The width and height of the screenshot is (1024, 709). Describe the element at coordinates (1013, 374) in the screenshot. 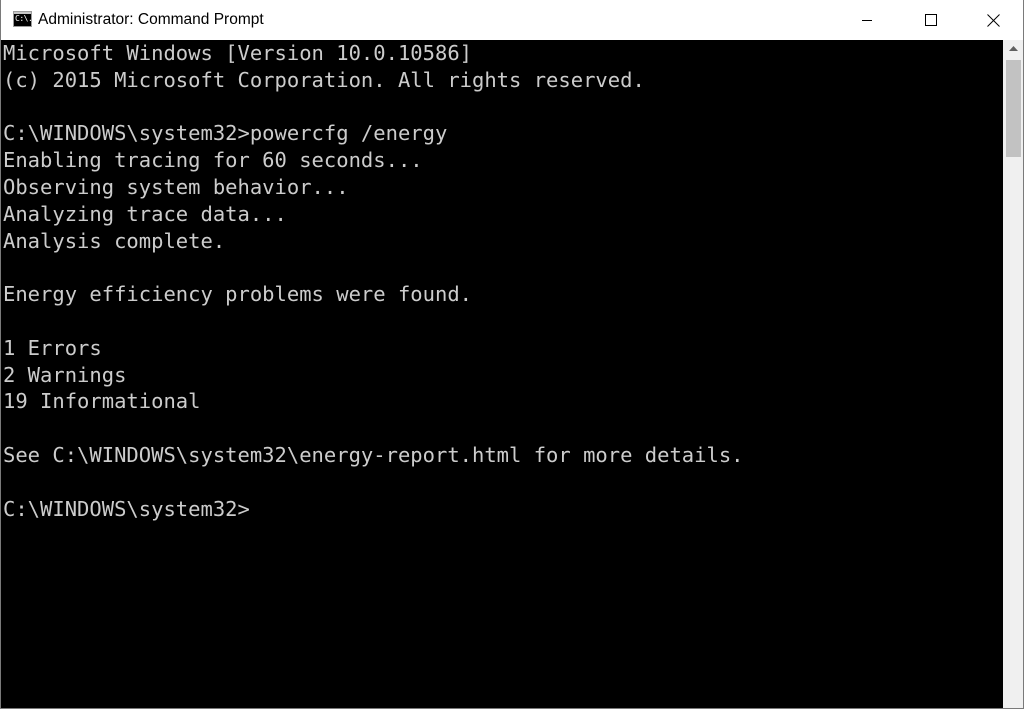

I see `vertical-scrollbar` at that location.